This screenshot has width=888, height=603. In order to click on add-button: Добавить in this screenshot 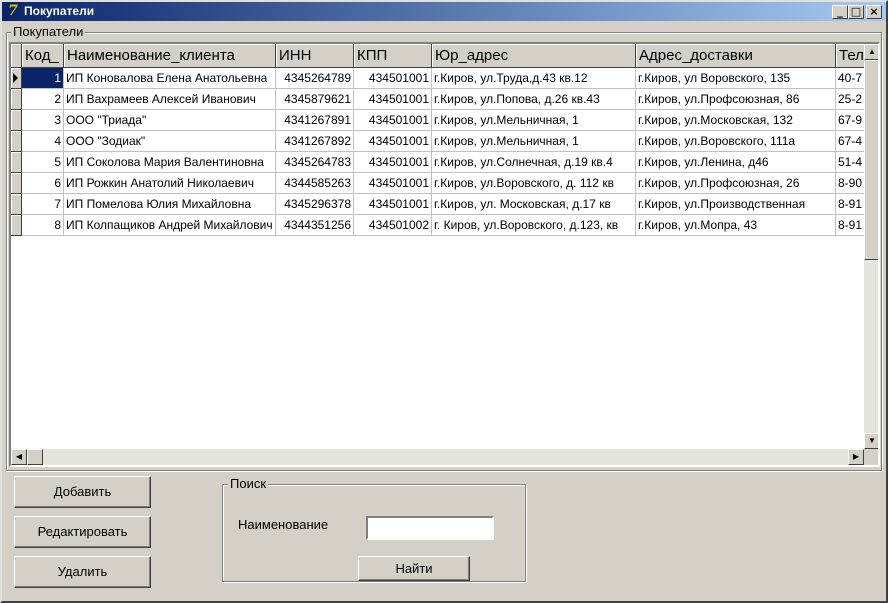, I will do `click(82, 492)`.